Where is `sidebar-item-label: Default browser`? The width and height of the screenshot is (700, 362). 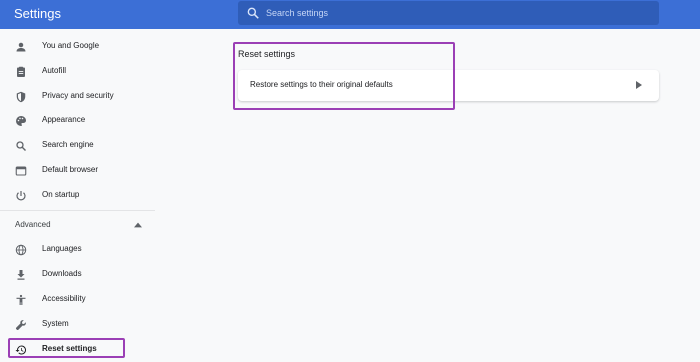 sidebar-item-label: Default browser is located at coordinates (70, 169).